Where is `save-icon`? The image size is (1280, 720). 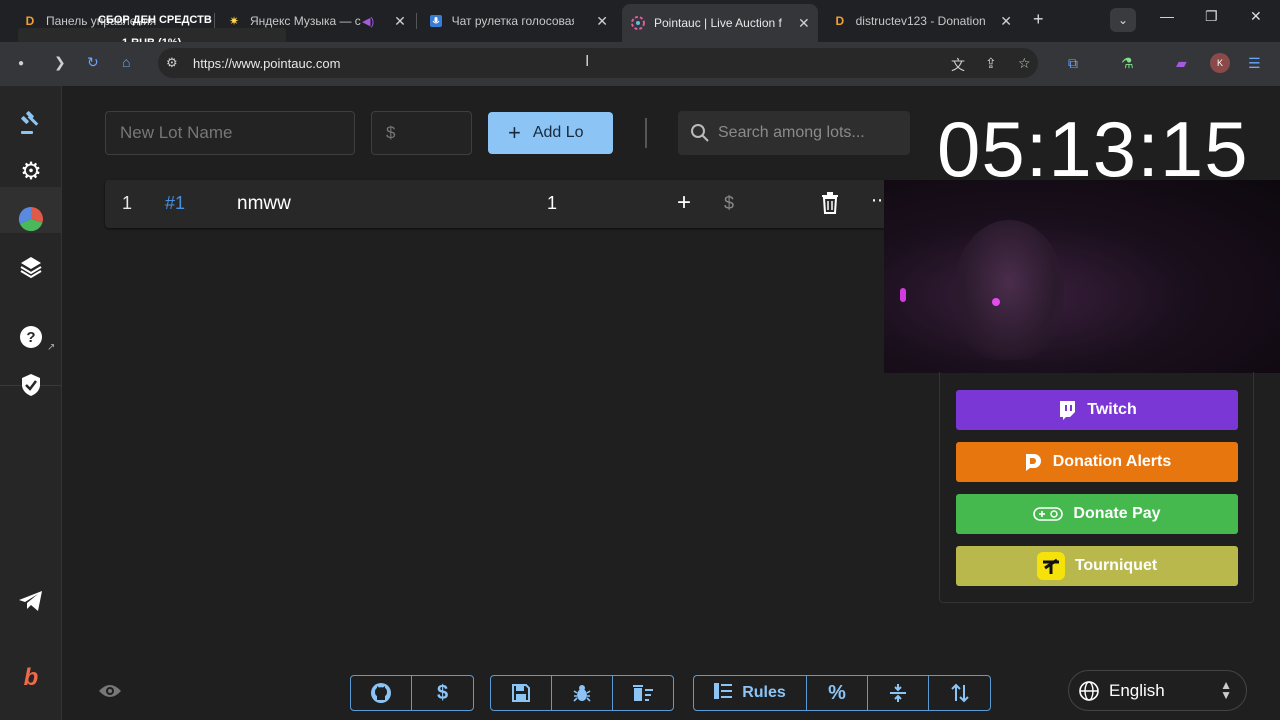
save-icon is located at coordinates (521, 693).